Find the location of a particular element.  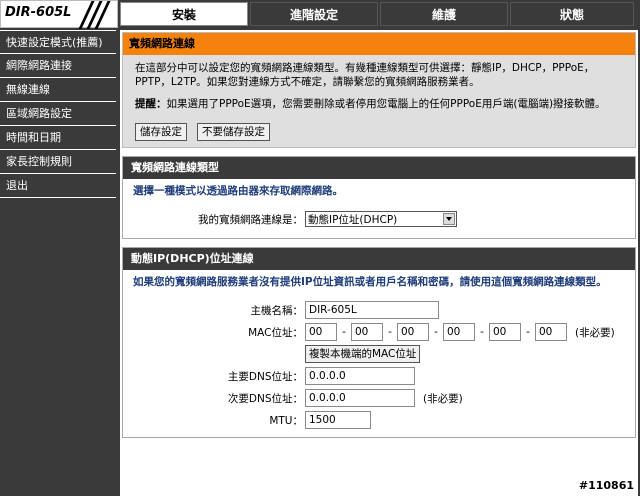

sidebar-item-quick-setup: 快速設定模式(推薦) is located at coordinates (58, 42).